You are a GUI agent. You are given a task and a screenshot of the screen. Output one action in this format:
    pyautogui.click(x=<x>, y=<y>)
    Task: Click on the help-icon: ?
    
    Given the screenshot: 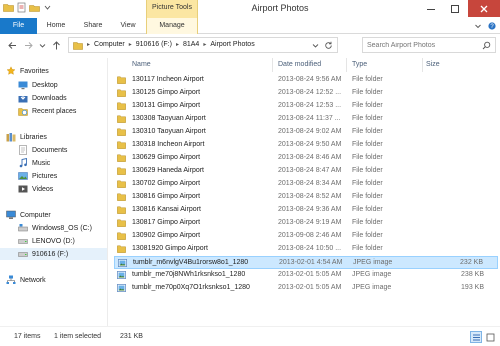 What is the action you would take?
    pyautogui.click(x=492, y=27)
    